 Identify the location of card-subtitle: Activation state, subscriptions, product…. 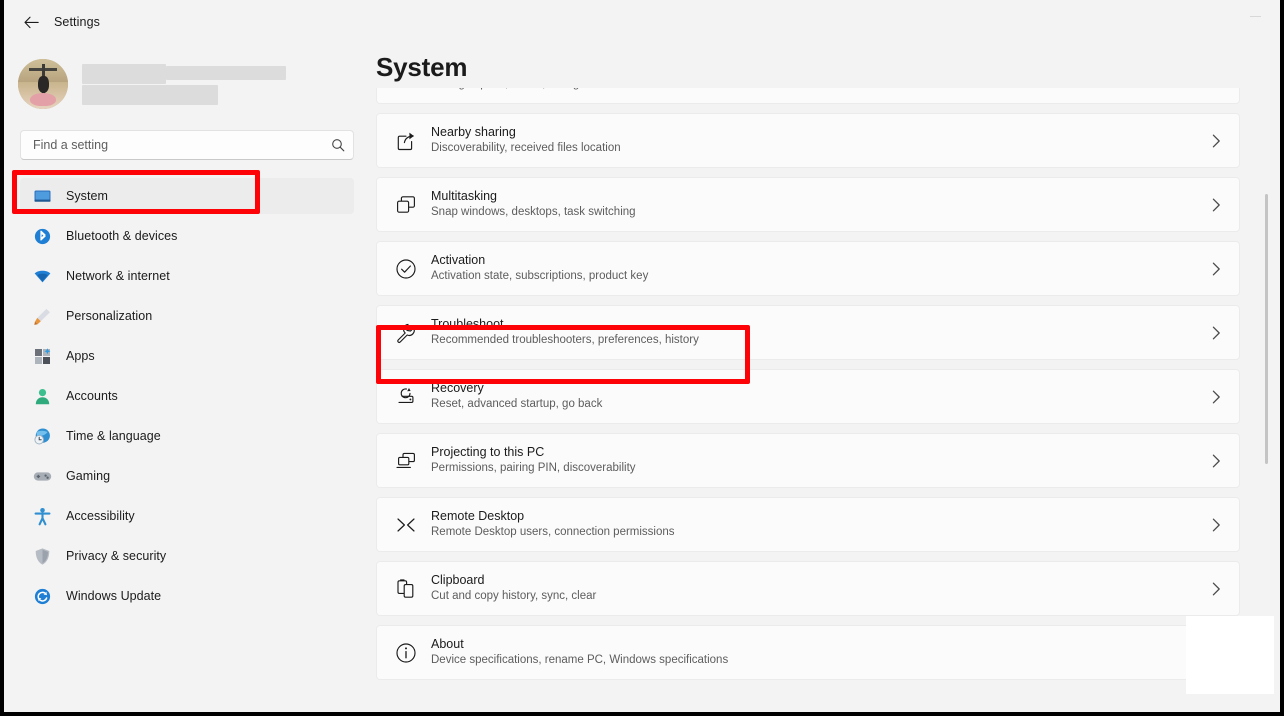
(540, 276).